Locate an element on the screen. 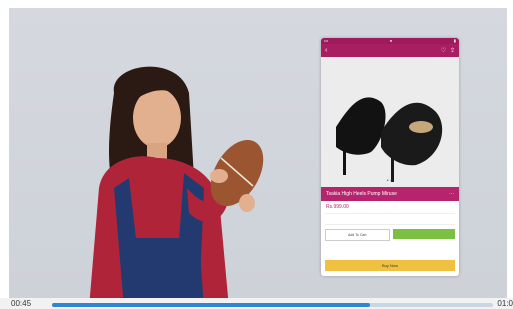  buy-now-button: Buy Now is located at coordinates (390, 265).